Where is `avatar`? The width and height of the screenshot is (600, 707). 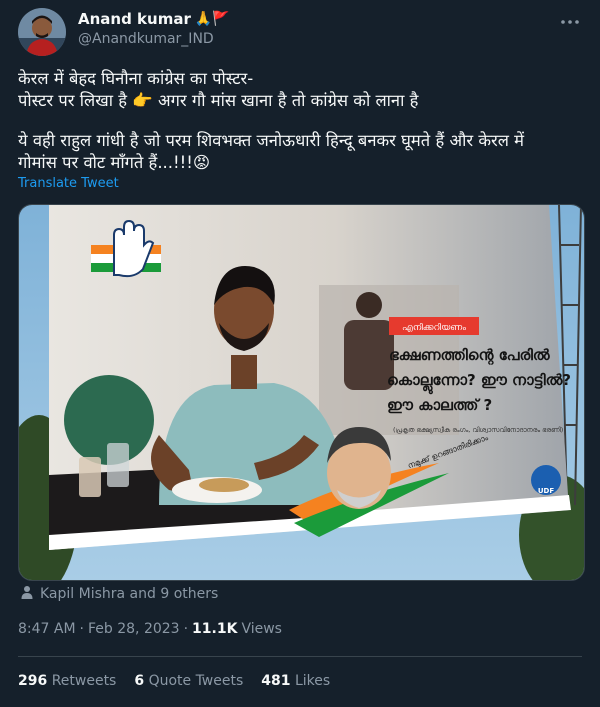
avatar is located at coordinates (42, 32).